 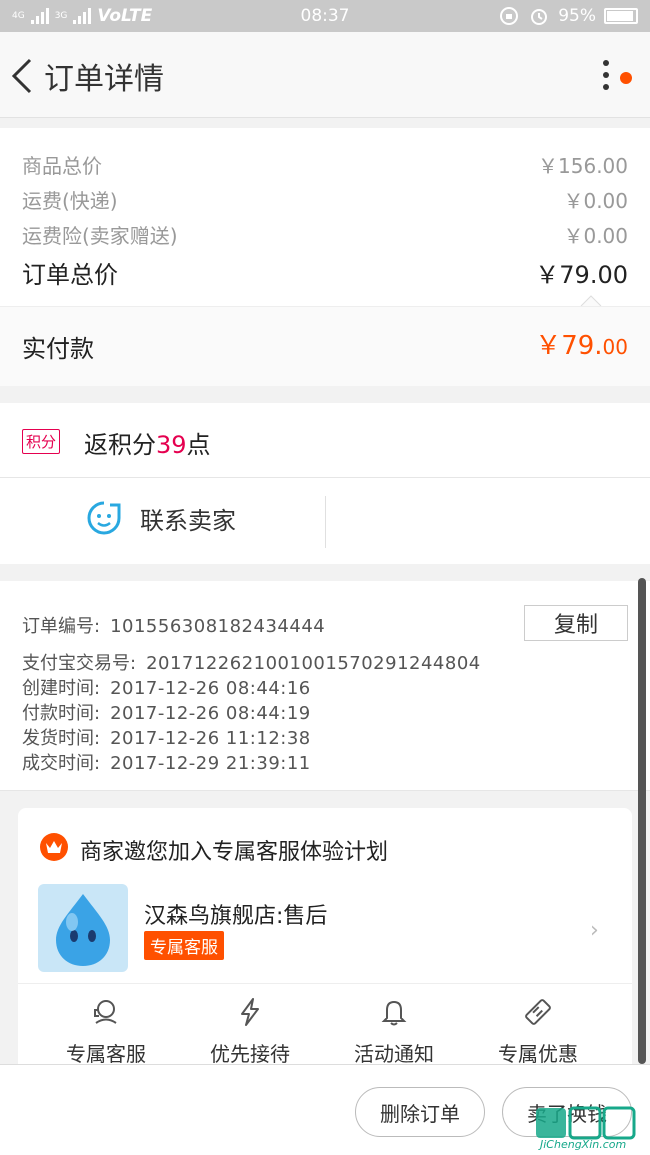 I want to click on copy-button: 复制, so click(x=576, y=623).